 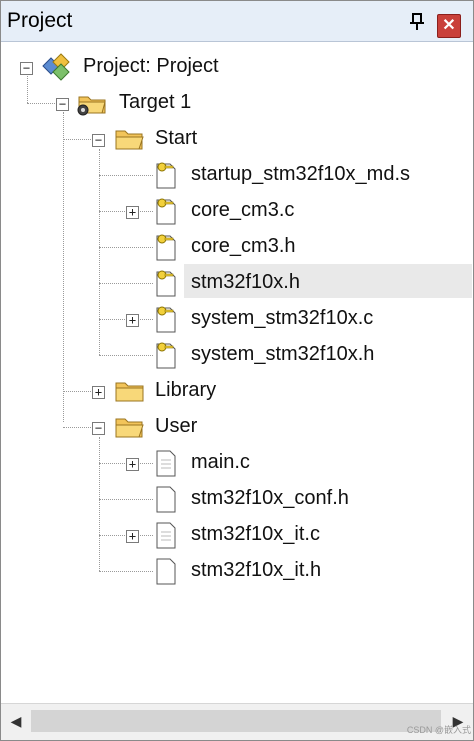 What do you see at coordinates (40, 20) in the screenshot?
I see `panel-title: Project` at bounding box center [40, 20].